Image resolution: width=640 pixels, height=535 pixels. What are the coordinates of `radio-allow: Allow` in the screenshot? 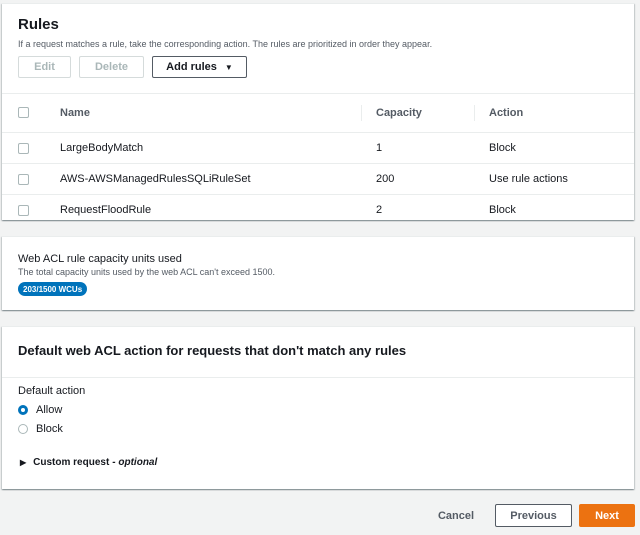 It's located at (40, 410).